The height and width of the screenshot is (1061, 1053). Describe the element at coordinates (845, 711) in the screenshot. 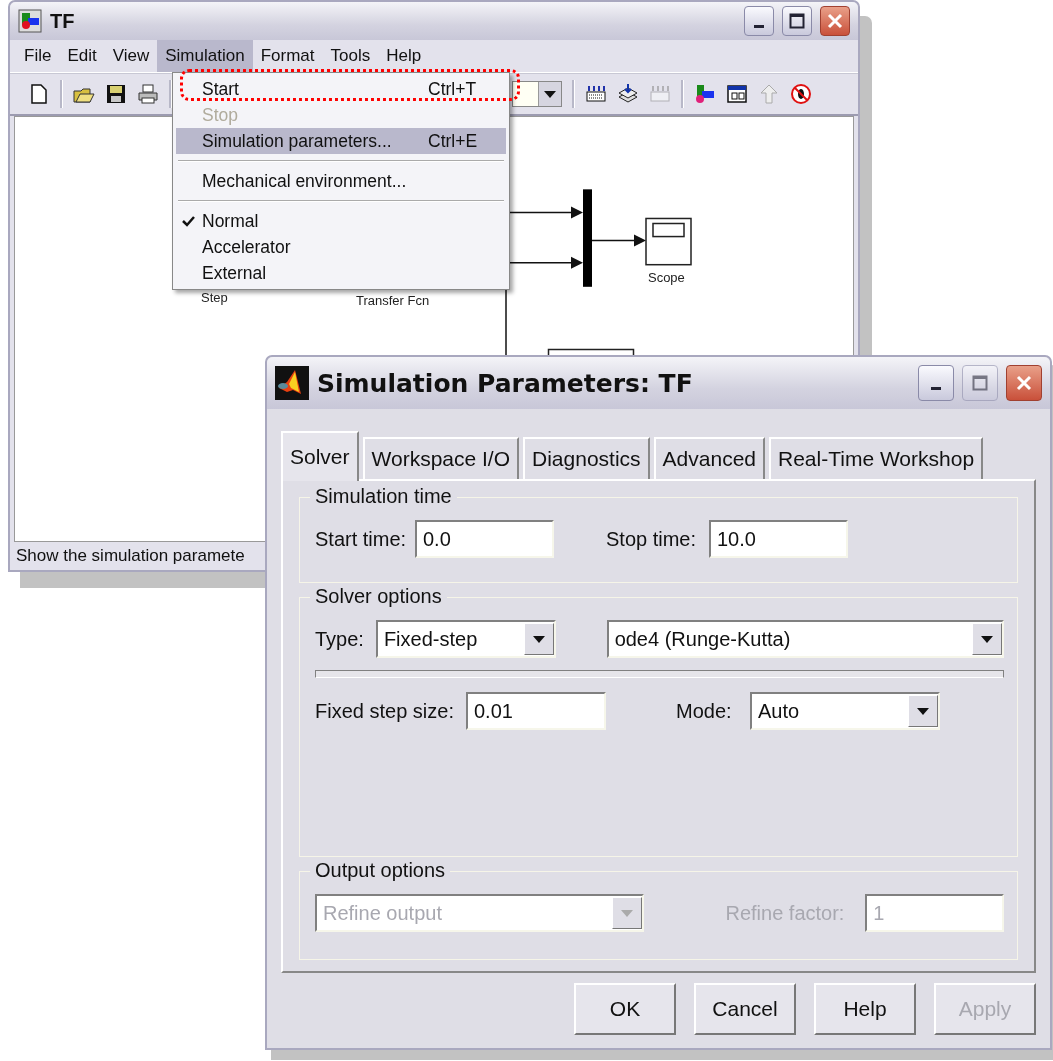

I see `dropdown-field: Auto` at that location.